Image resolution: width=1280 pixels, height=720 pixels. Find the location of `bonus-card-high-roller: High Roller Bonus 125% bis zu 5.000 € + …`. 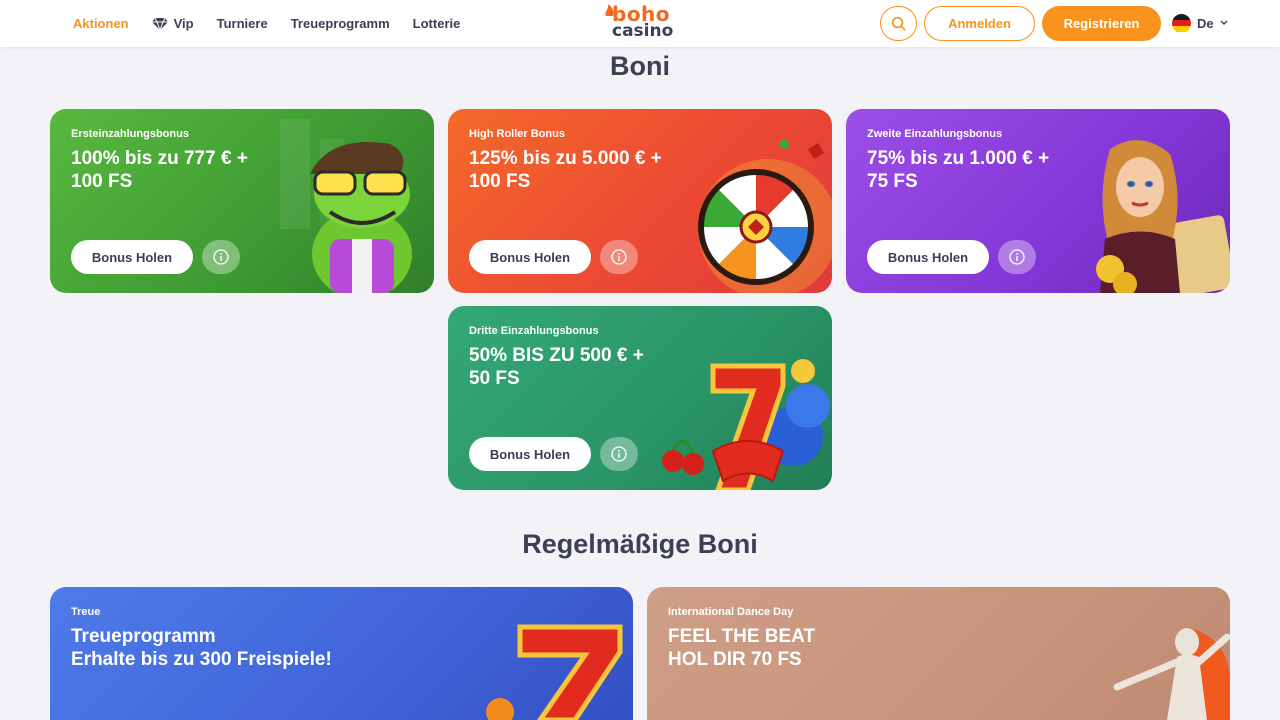

bonus-card-high-roller: High Roller Bonus 125% bis zu 5.000 € + … is located at coordinates (640, 201).